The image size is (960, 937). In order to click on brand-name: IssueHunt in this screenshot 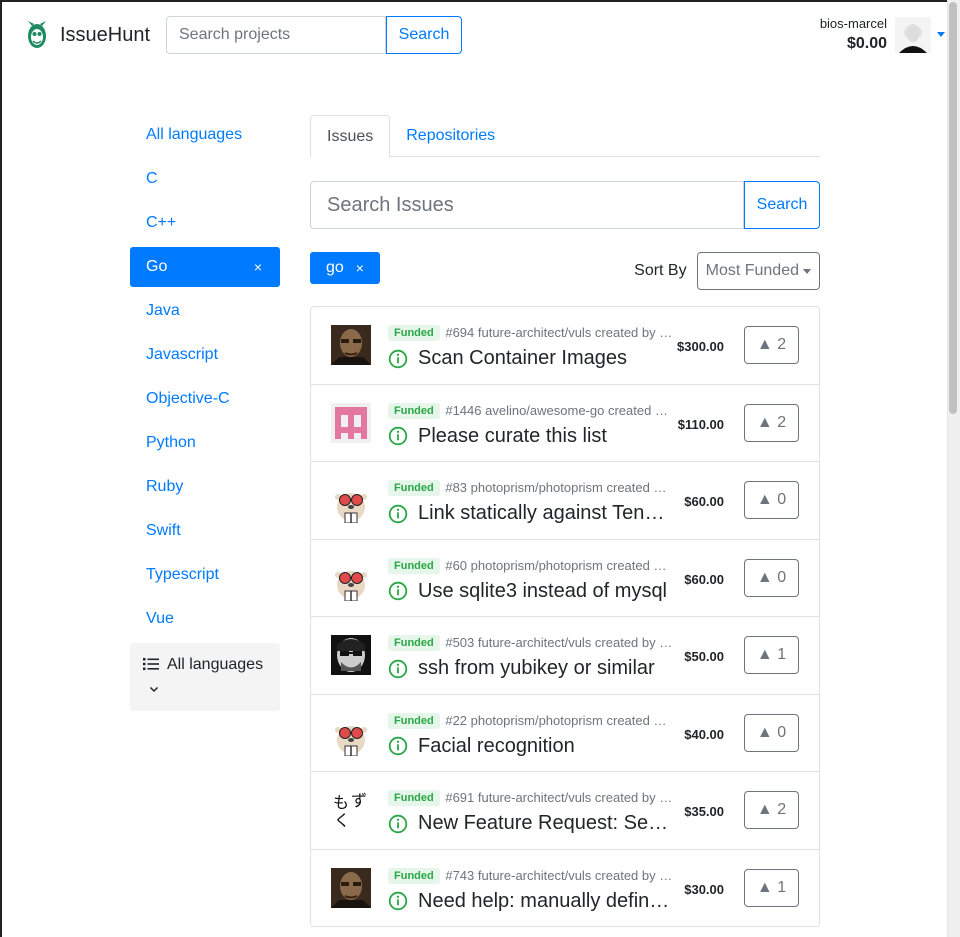, I will do `click(105, 34)`.